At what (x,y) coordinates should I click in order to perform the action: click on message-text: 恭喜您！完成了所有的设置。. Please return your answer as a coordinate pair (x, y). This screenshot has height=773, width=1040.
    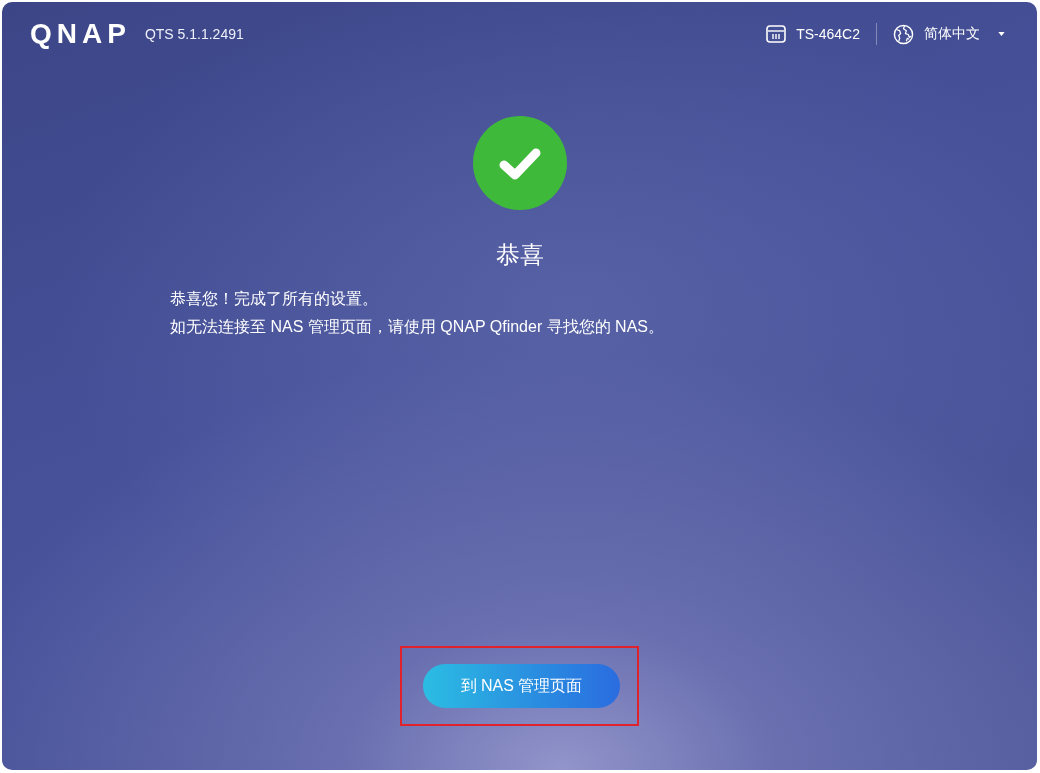
    Looking at the image, I should click on (274, 299).